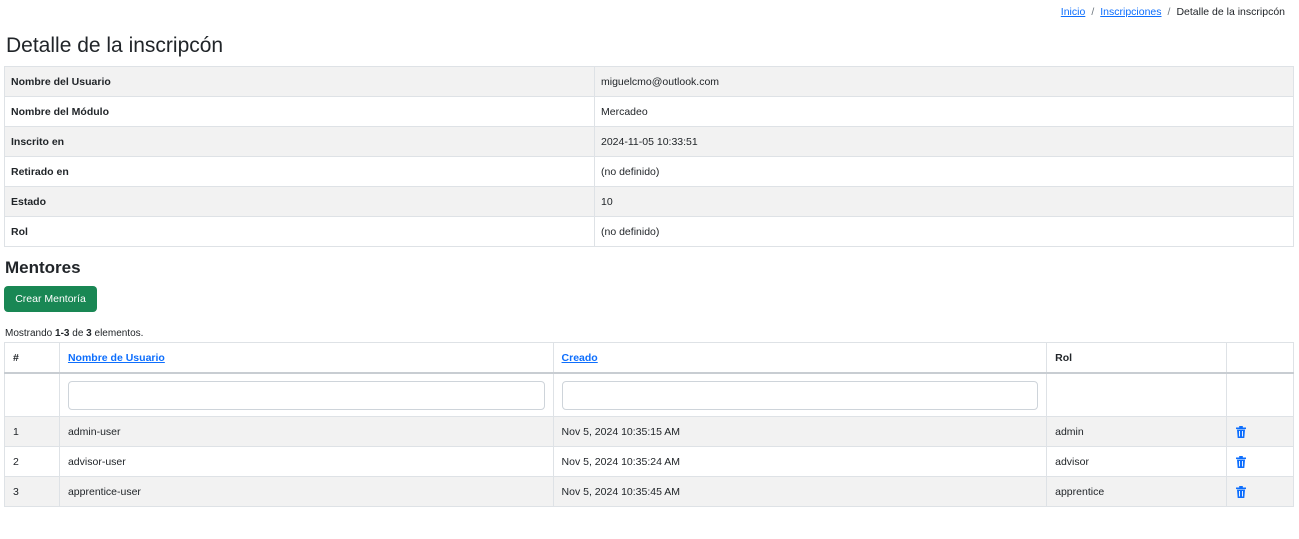 This screenshot has height=539, width=1299. I want to click on column-header-created: Creado, so click(800, 358).